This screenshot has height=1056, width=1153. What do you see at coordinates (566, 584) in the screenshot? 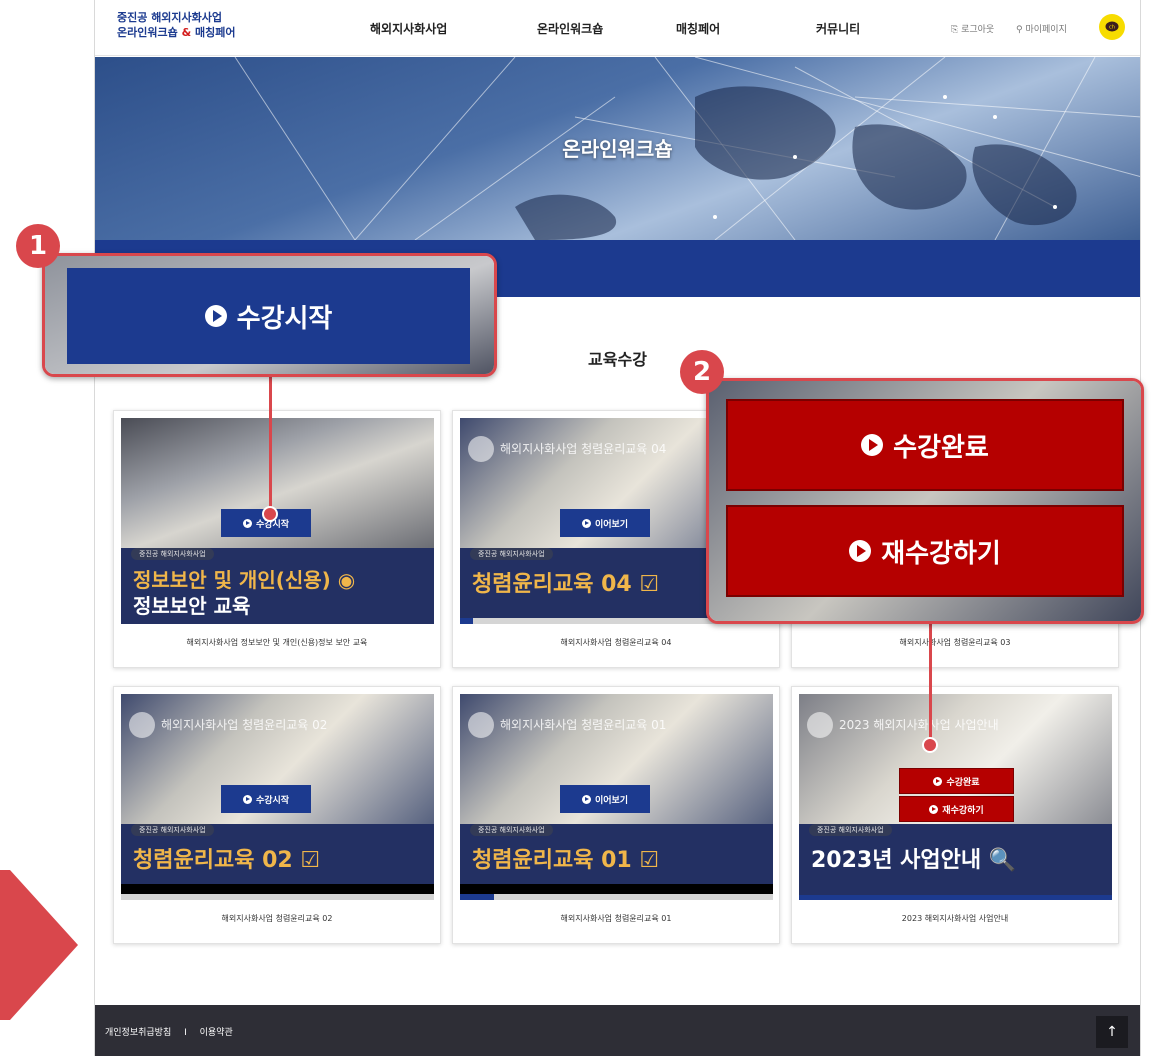
I see `thumbnail-title-line1: 청렴윤리교육 04 ☑` at bounding box center [566, 584].